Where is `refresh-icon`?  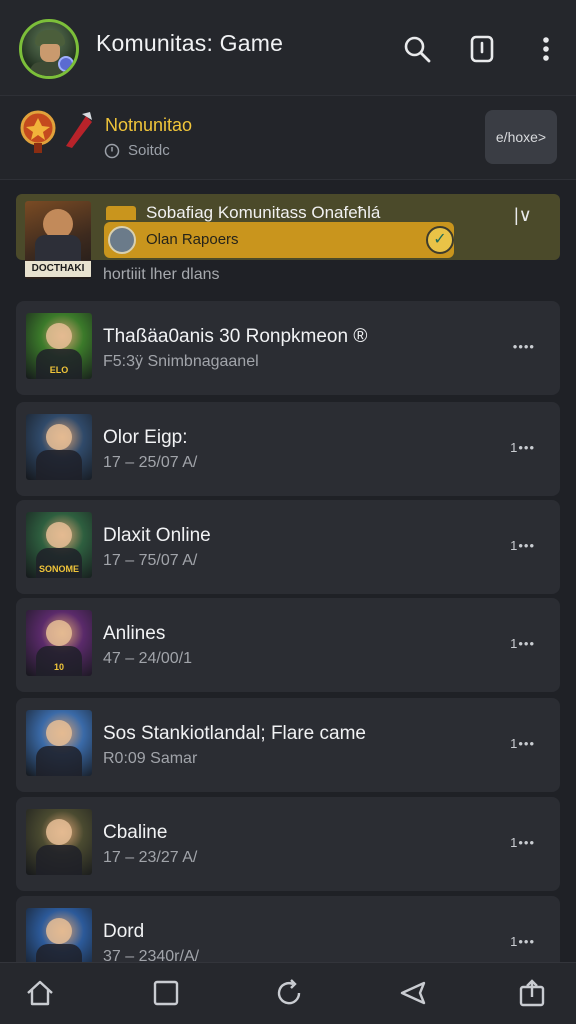 refresh-icon is located at coordinates (289, 993).